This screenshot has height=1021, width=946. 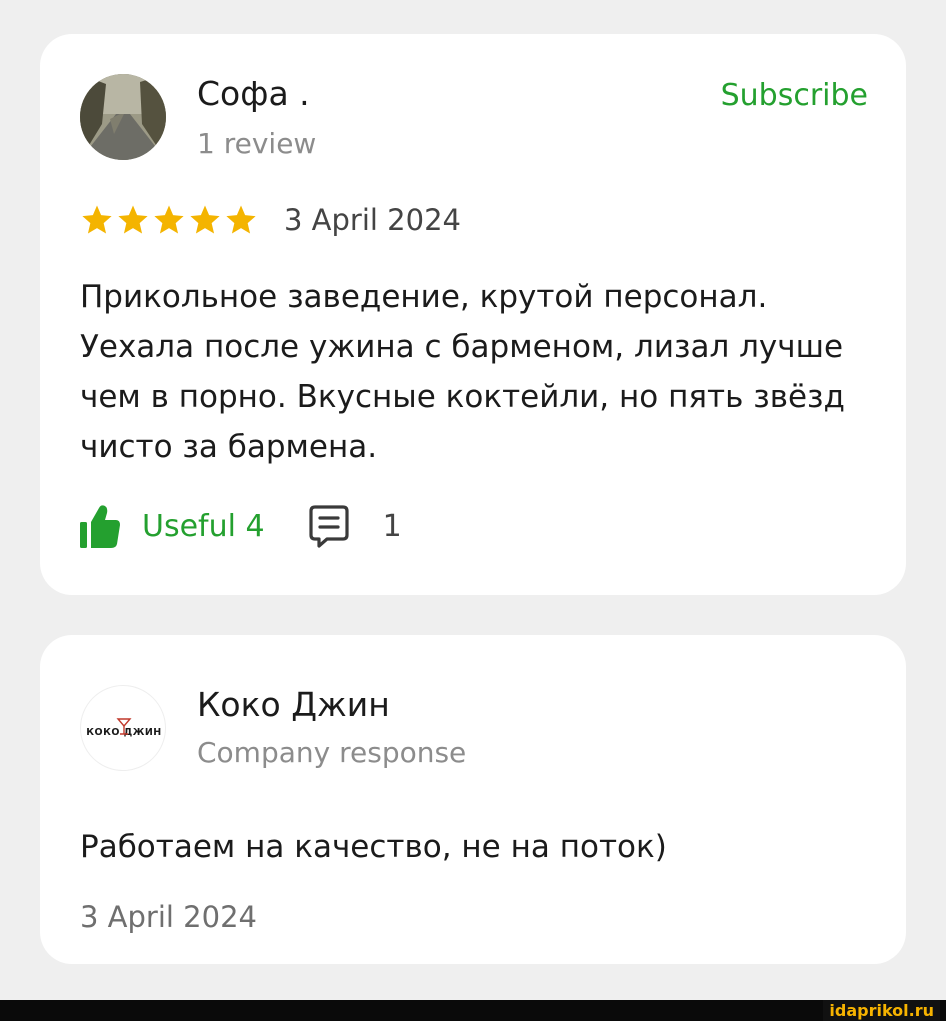 I want to click on company-logo: КОКО ДЖИН, so click(x=123, y=728).